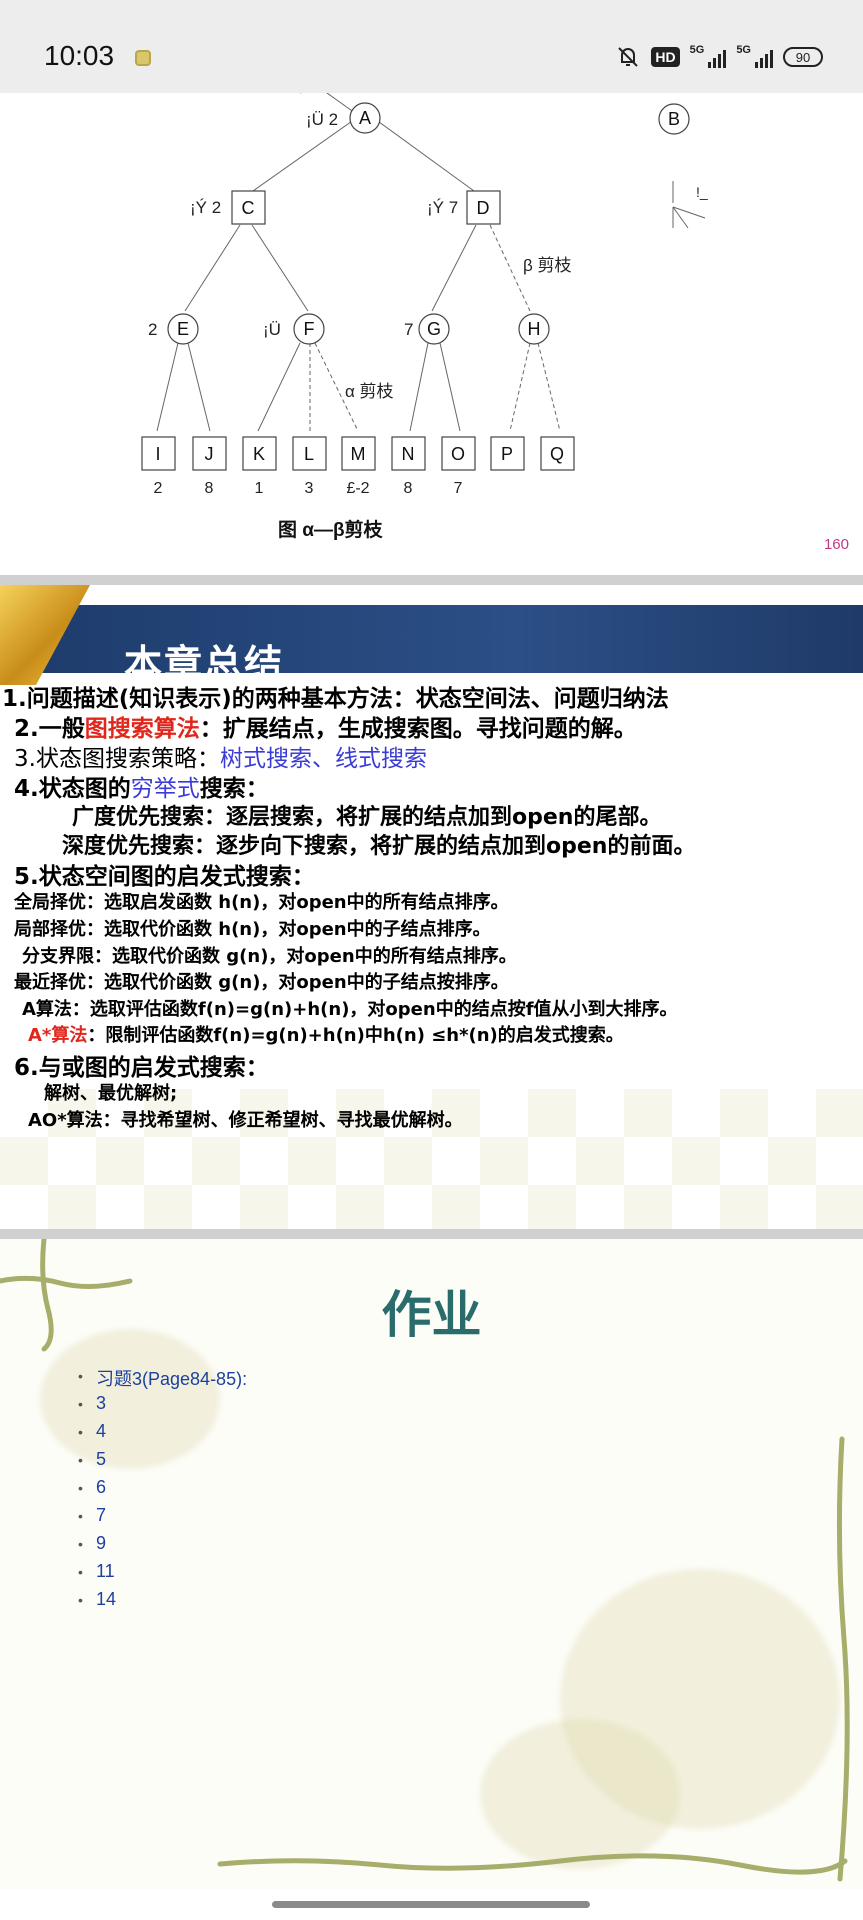 Image resolution: width=863 pixels, height=1920 pixels. I want to click on node-b-mark: !_, so click(702, 192).